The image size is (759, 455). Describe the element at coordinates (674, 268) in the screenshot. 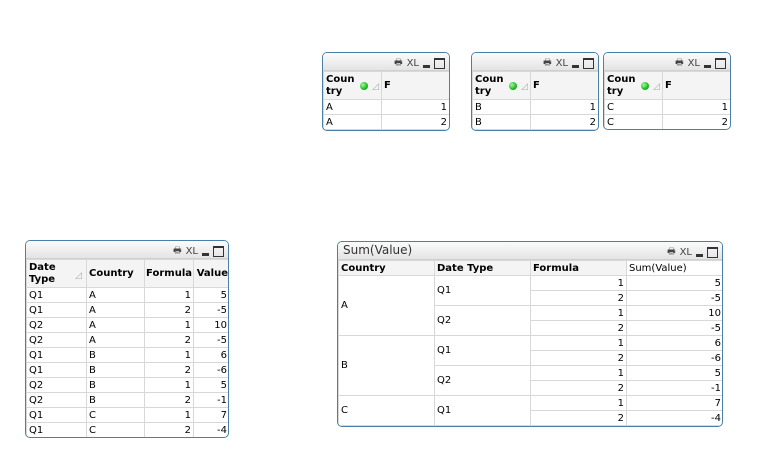

I see `column-header: Sum(Value)` at that location.